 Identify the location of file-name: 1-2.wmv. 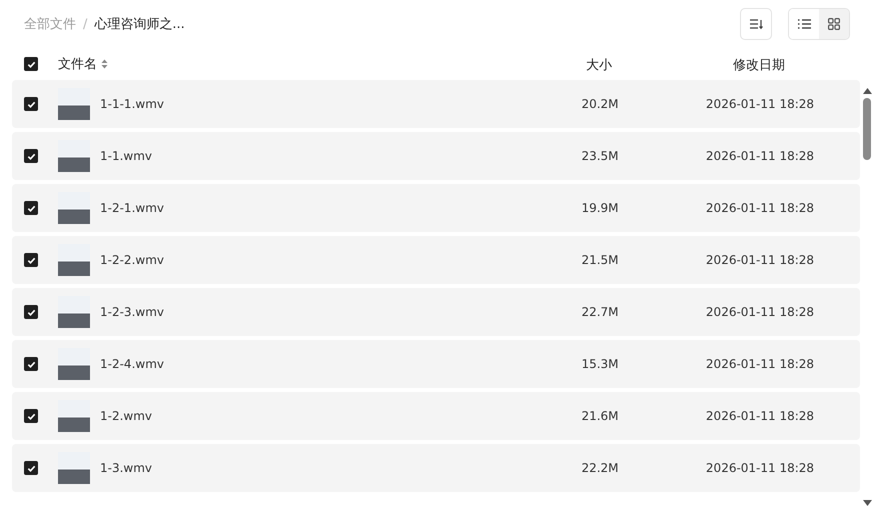
(127, 416).